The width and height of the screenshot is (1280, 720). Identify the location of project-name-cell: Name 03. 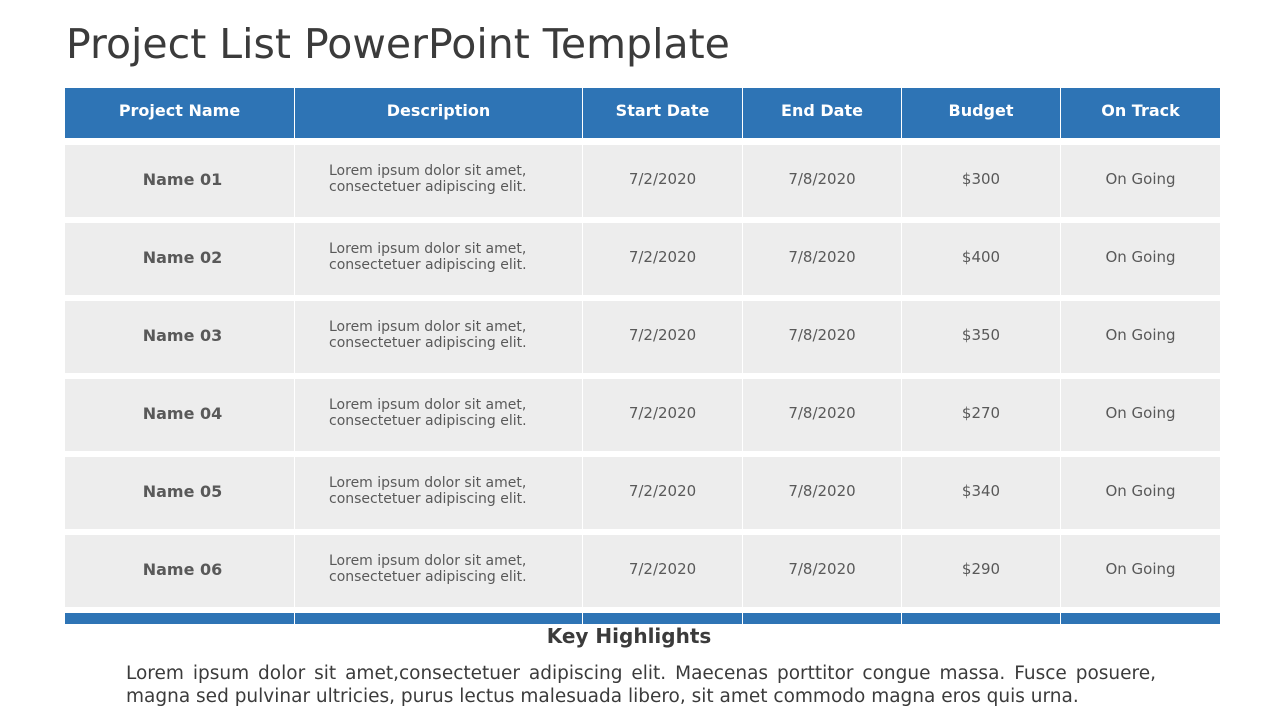
(180, 337).